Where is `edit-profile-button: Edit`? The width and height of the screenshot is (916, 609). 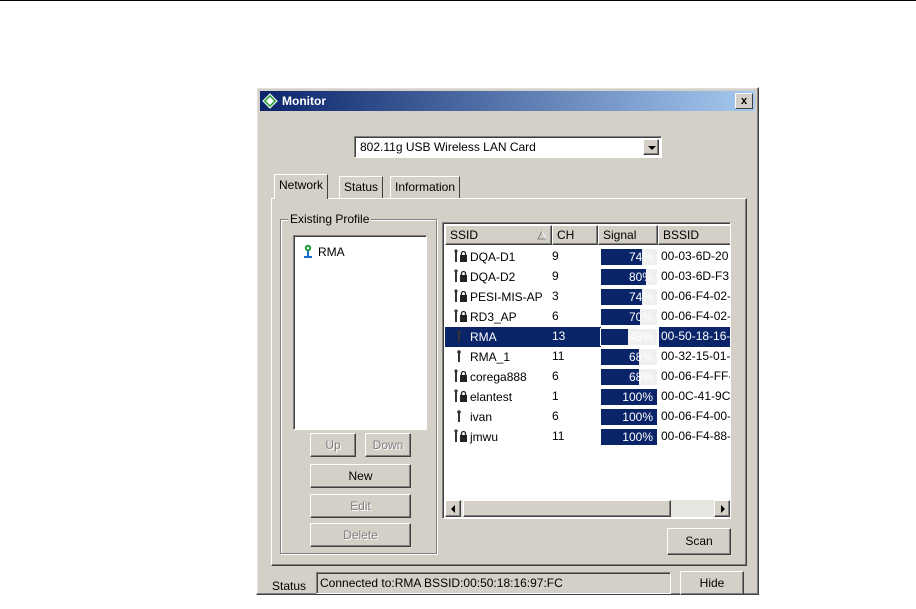
edit-profile-button: Edit is located at coordinates (360, 506).